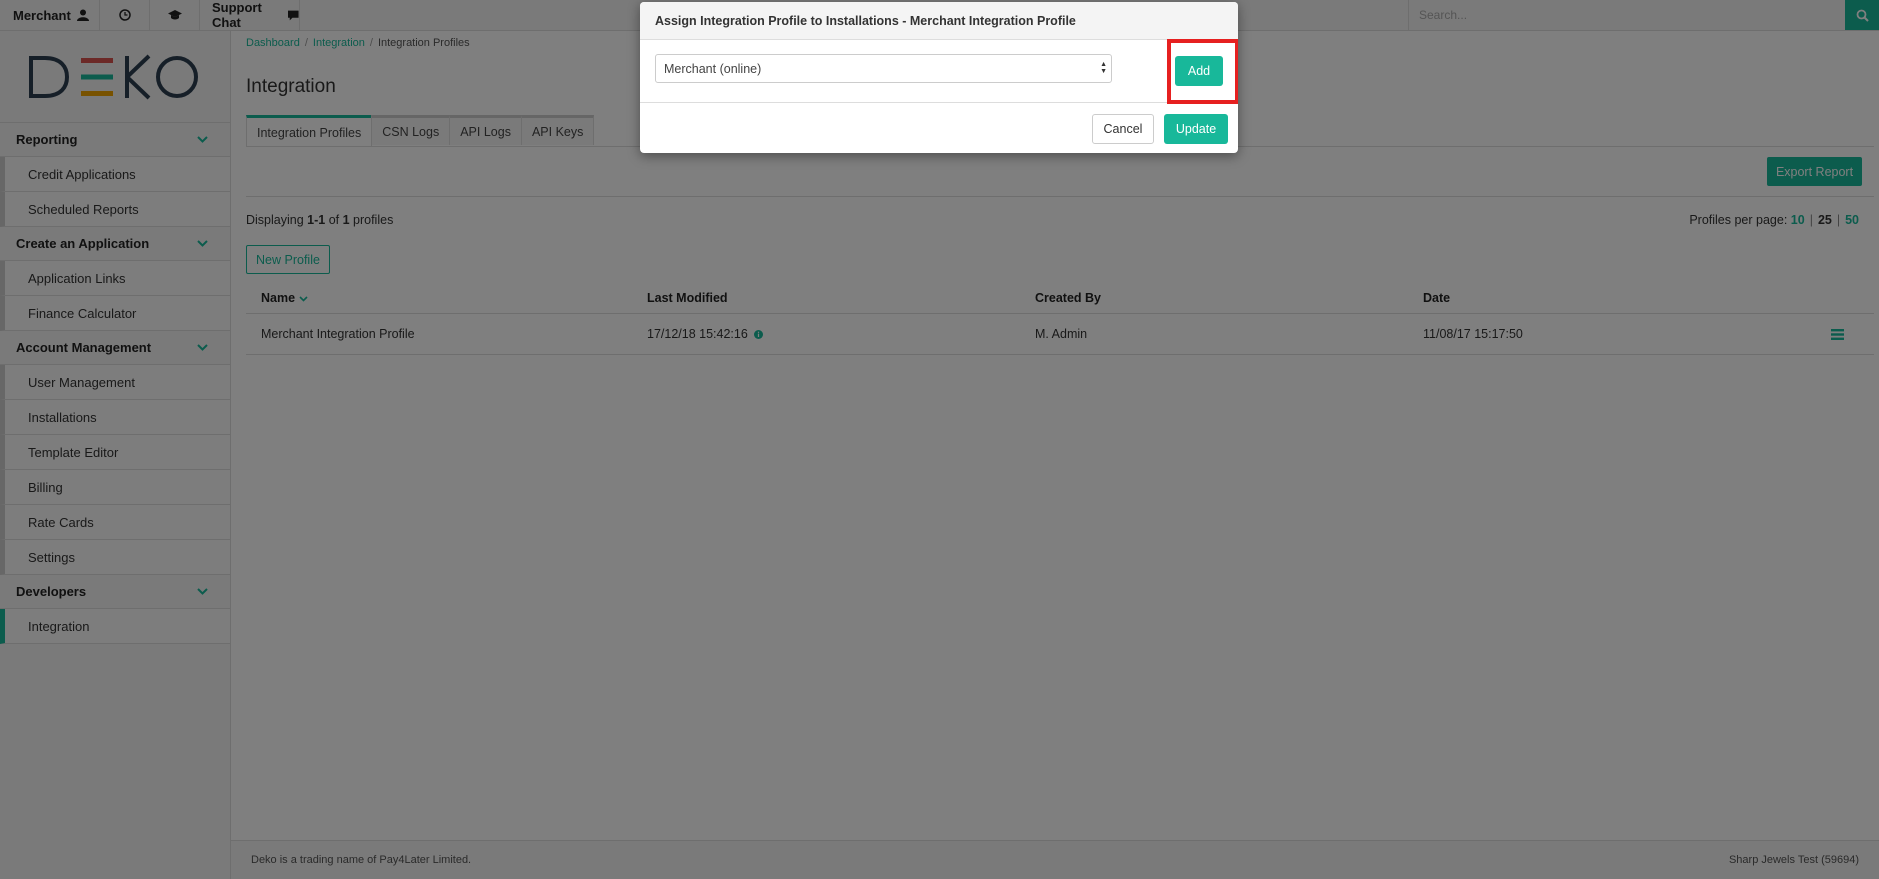 The width and height of the screenshot is (1879, 879). What do you see at coordinates (883, 68) in the screenshot?
I see `installation-select: Merchant (online) ▲ ▼` at bounding box center [883, 68].